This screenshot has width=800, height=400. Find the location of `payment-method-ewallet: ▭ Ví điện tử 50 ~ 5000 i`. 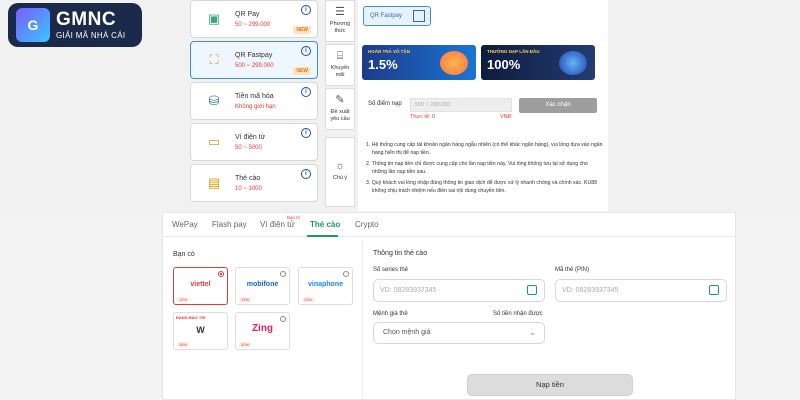

payment-method-ewallet: ▭ Ví điện tử 50 ~ 5000 i is located at coordinates (254, 142).